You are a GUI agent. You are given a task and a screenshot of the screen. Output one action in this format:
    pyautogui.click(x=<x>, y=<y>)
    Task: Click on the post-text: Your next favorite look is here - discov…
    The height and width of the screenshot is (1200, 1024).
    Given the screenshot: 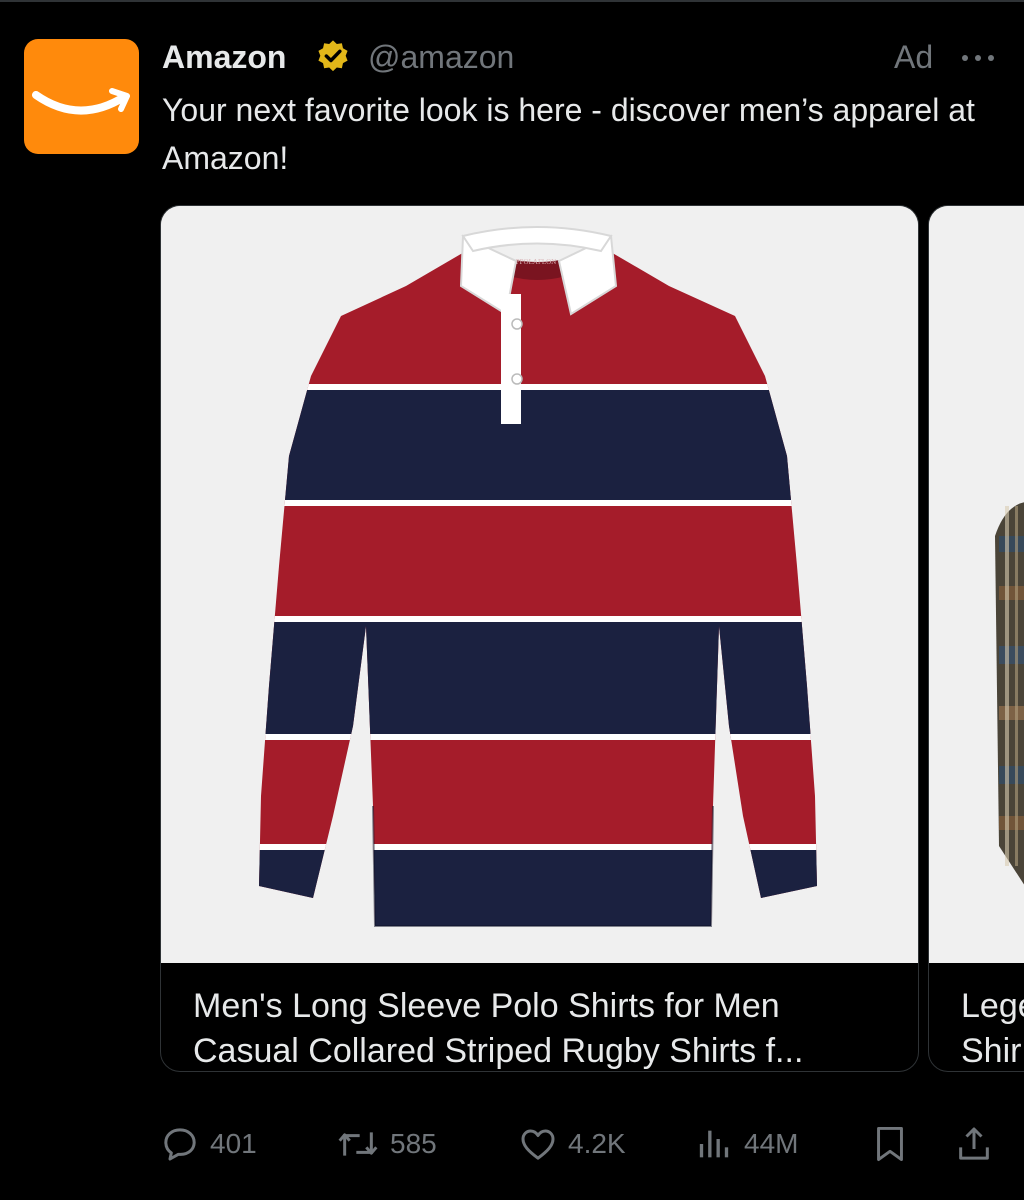 What is the action you would take?
    pyautogui.click(x=568, y=134)
    